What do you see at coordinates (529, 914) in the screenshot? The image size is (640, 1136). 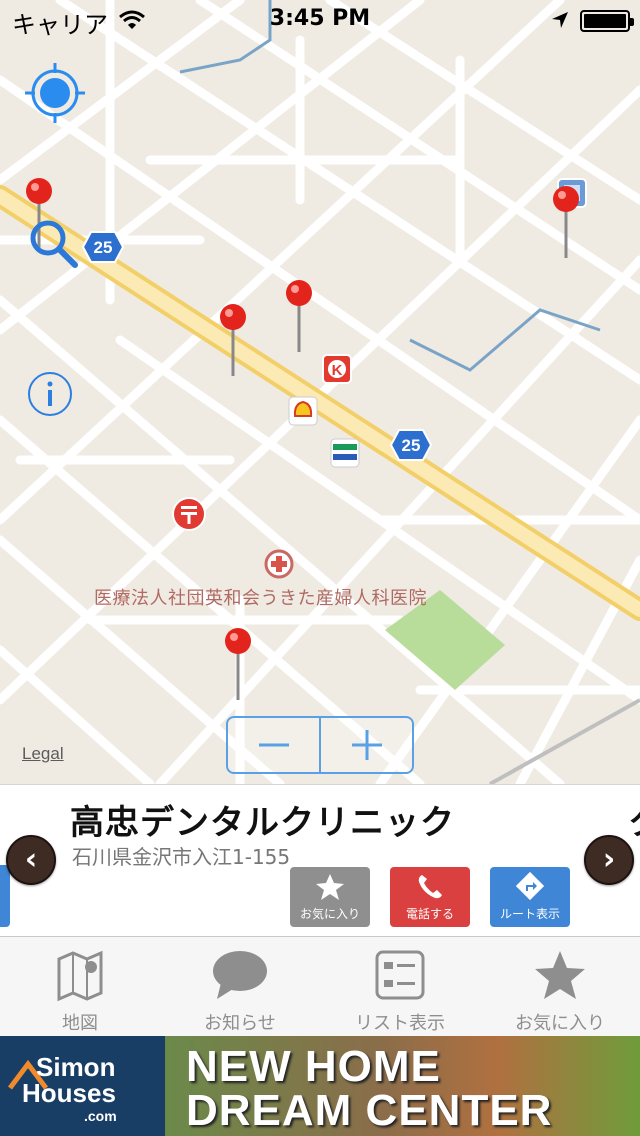 I see `route-button-label: ルート表示` at bounding box center [529, 914].